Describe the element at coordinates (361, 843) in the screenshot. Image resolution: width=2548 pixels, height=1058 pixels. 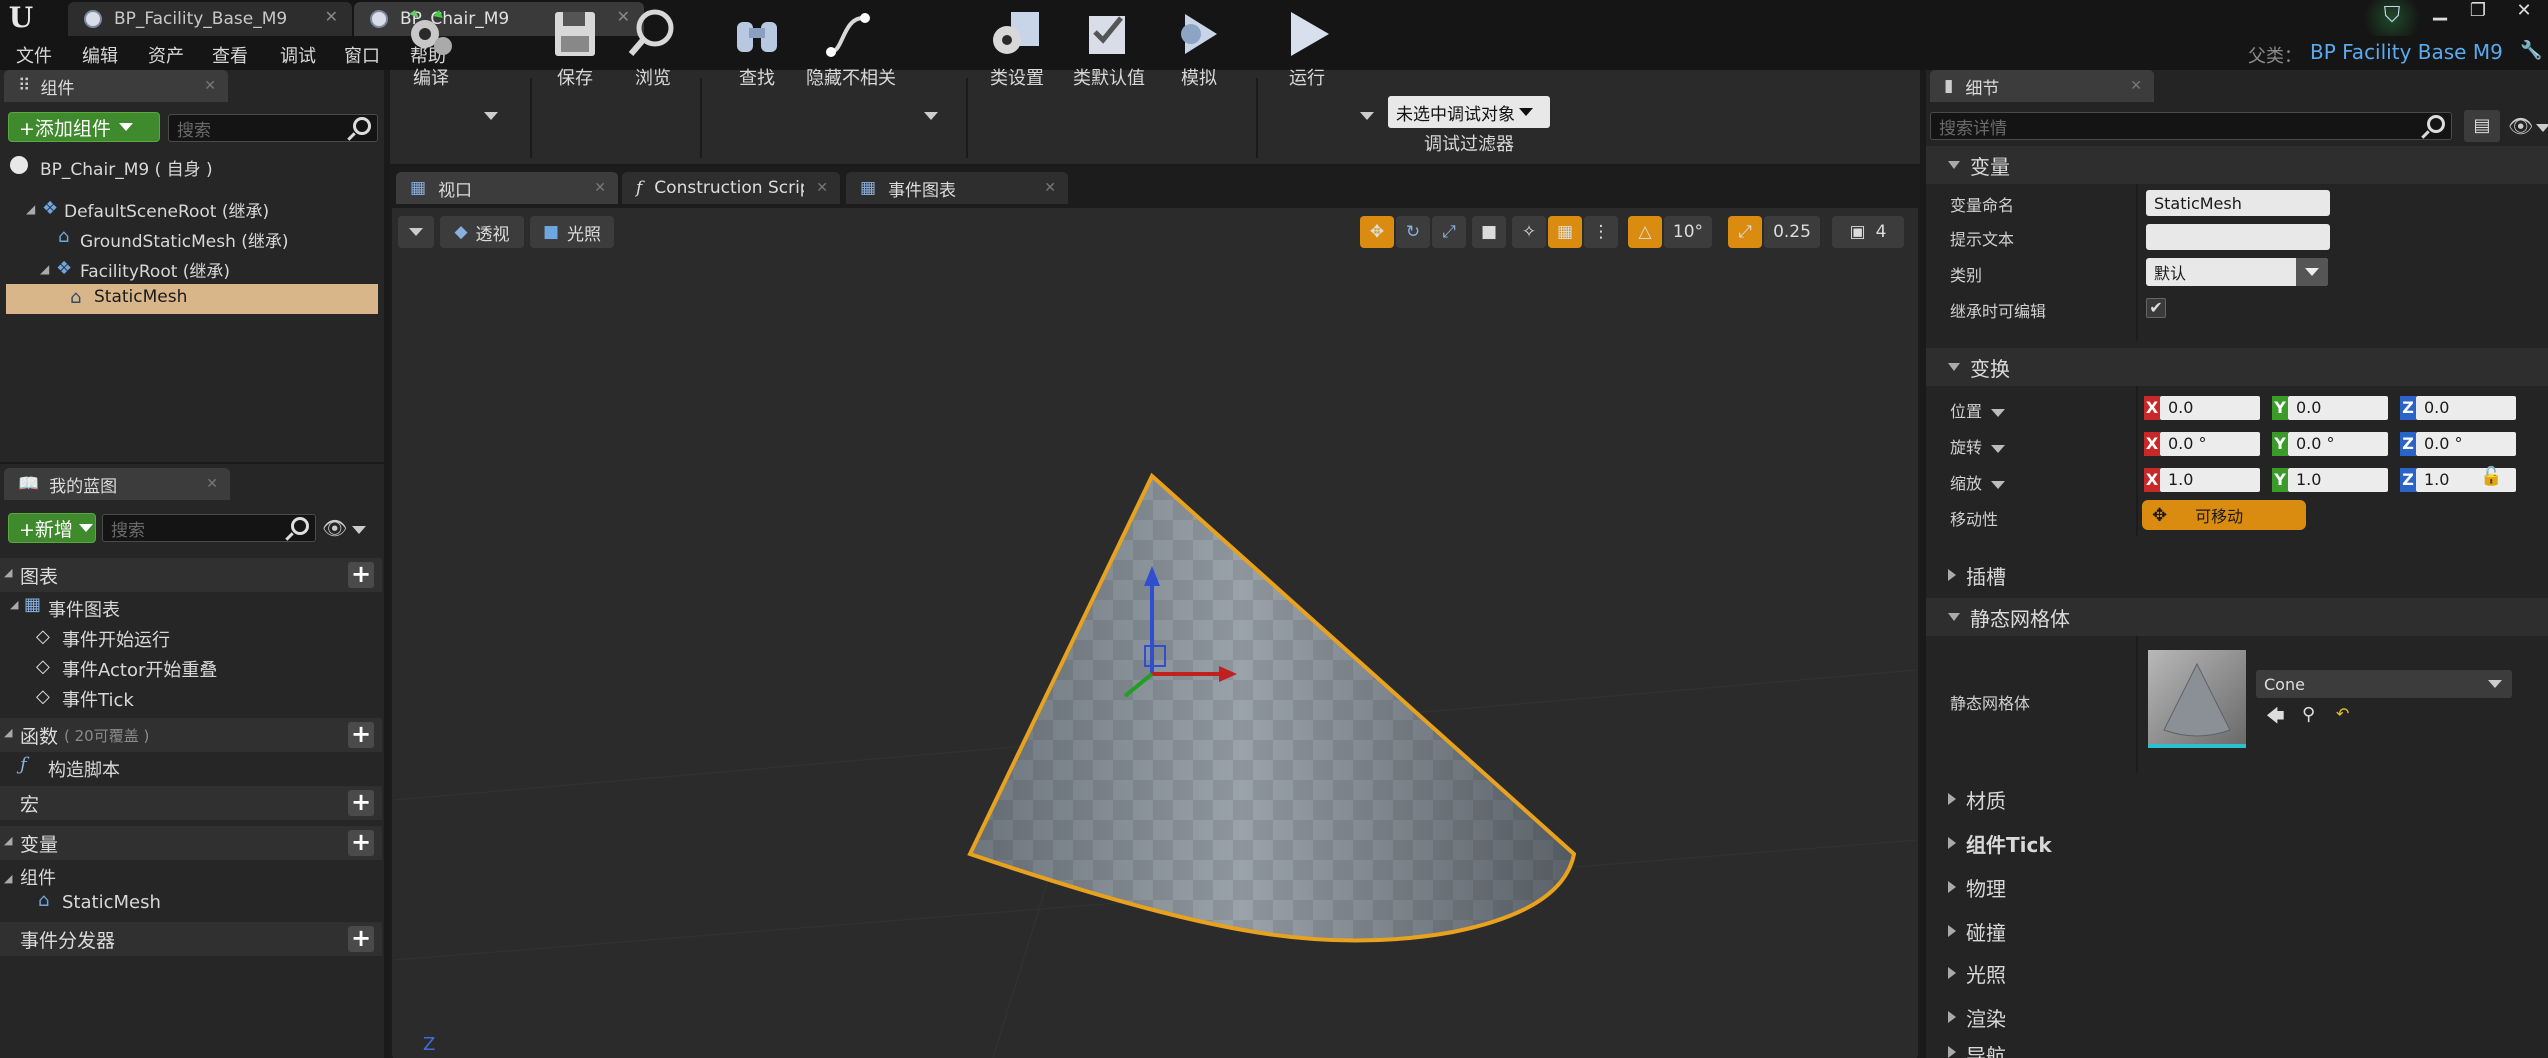
I see `add-variable-button: +` at that location.